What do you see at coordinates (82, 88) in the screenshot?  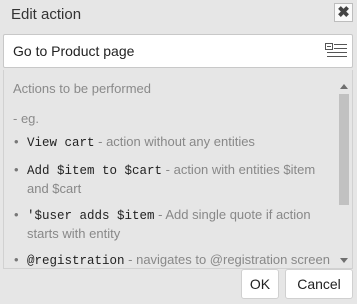 I see `help-heading: Actions to be performed` at bounding box center [82, 88].